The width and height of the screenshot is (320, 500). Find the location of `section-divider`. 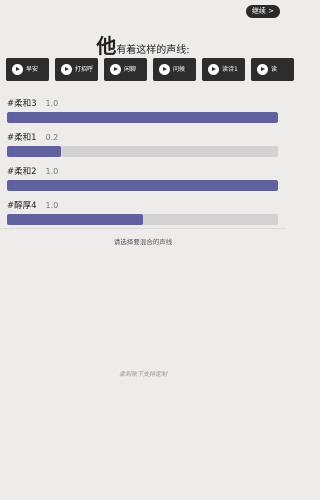

section-divider is located at coordinates (143, 228).